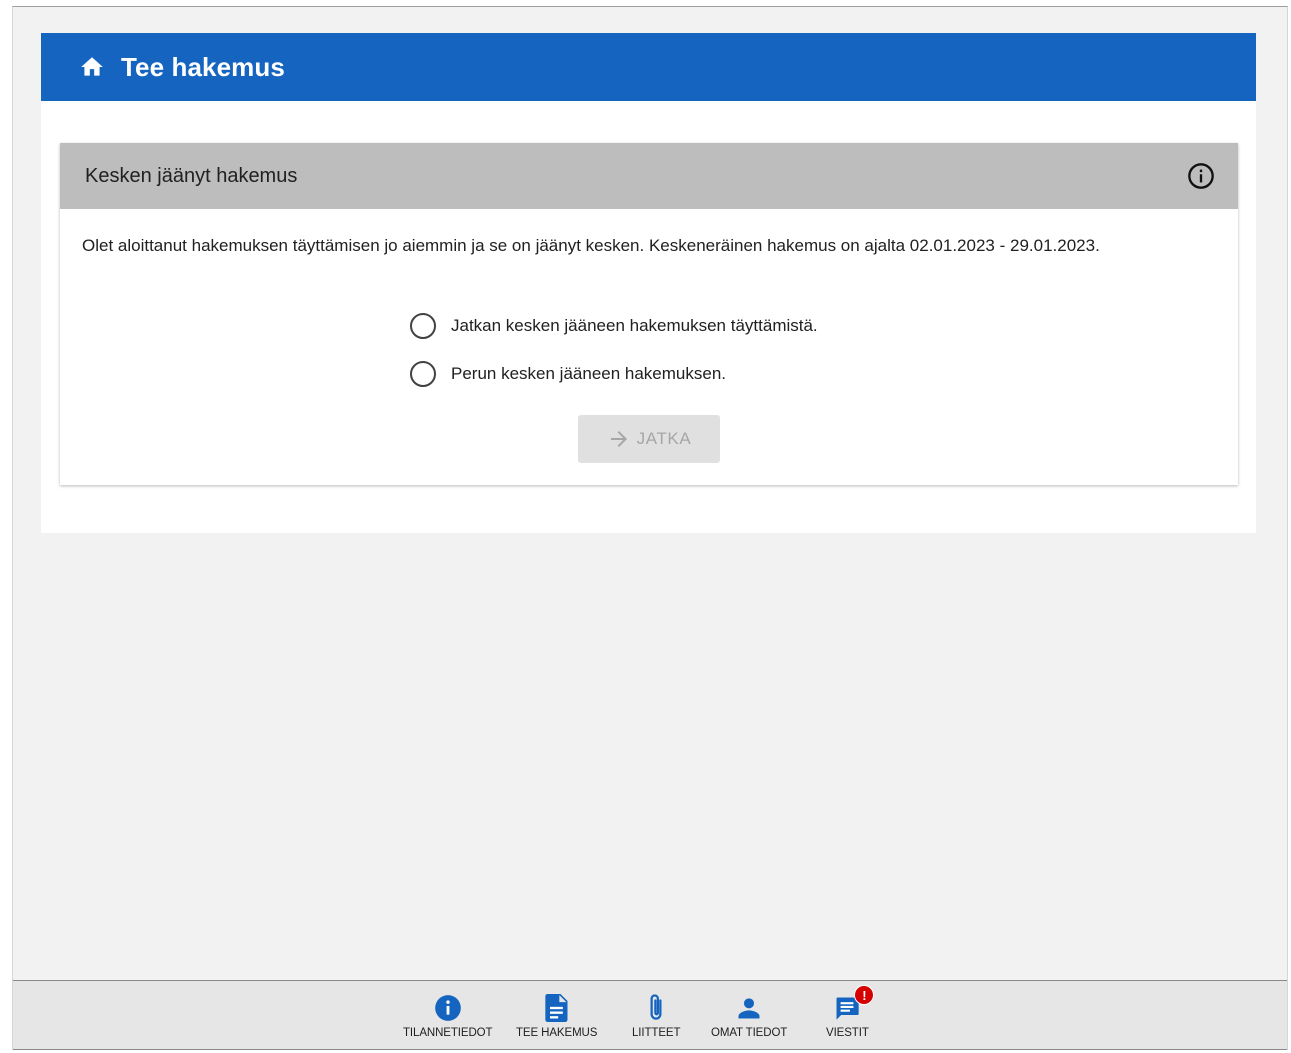 This screenshot has height=1053, width=1291. Describe the element at coordinates (749, 1008) in the screenshot. I see `person-icon` at that location.